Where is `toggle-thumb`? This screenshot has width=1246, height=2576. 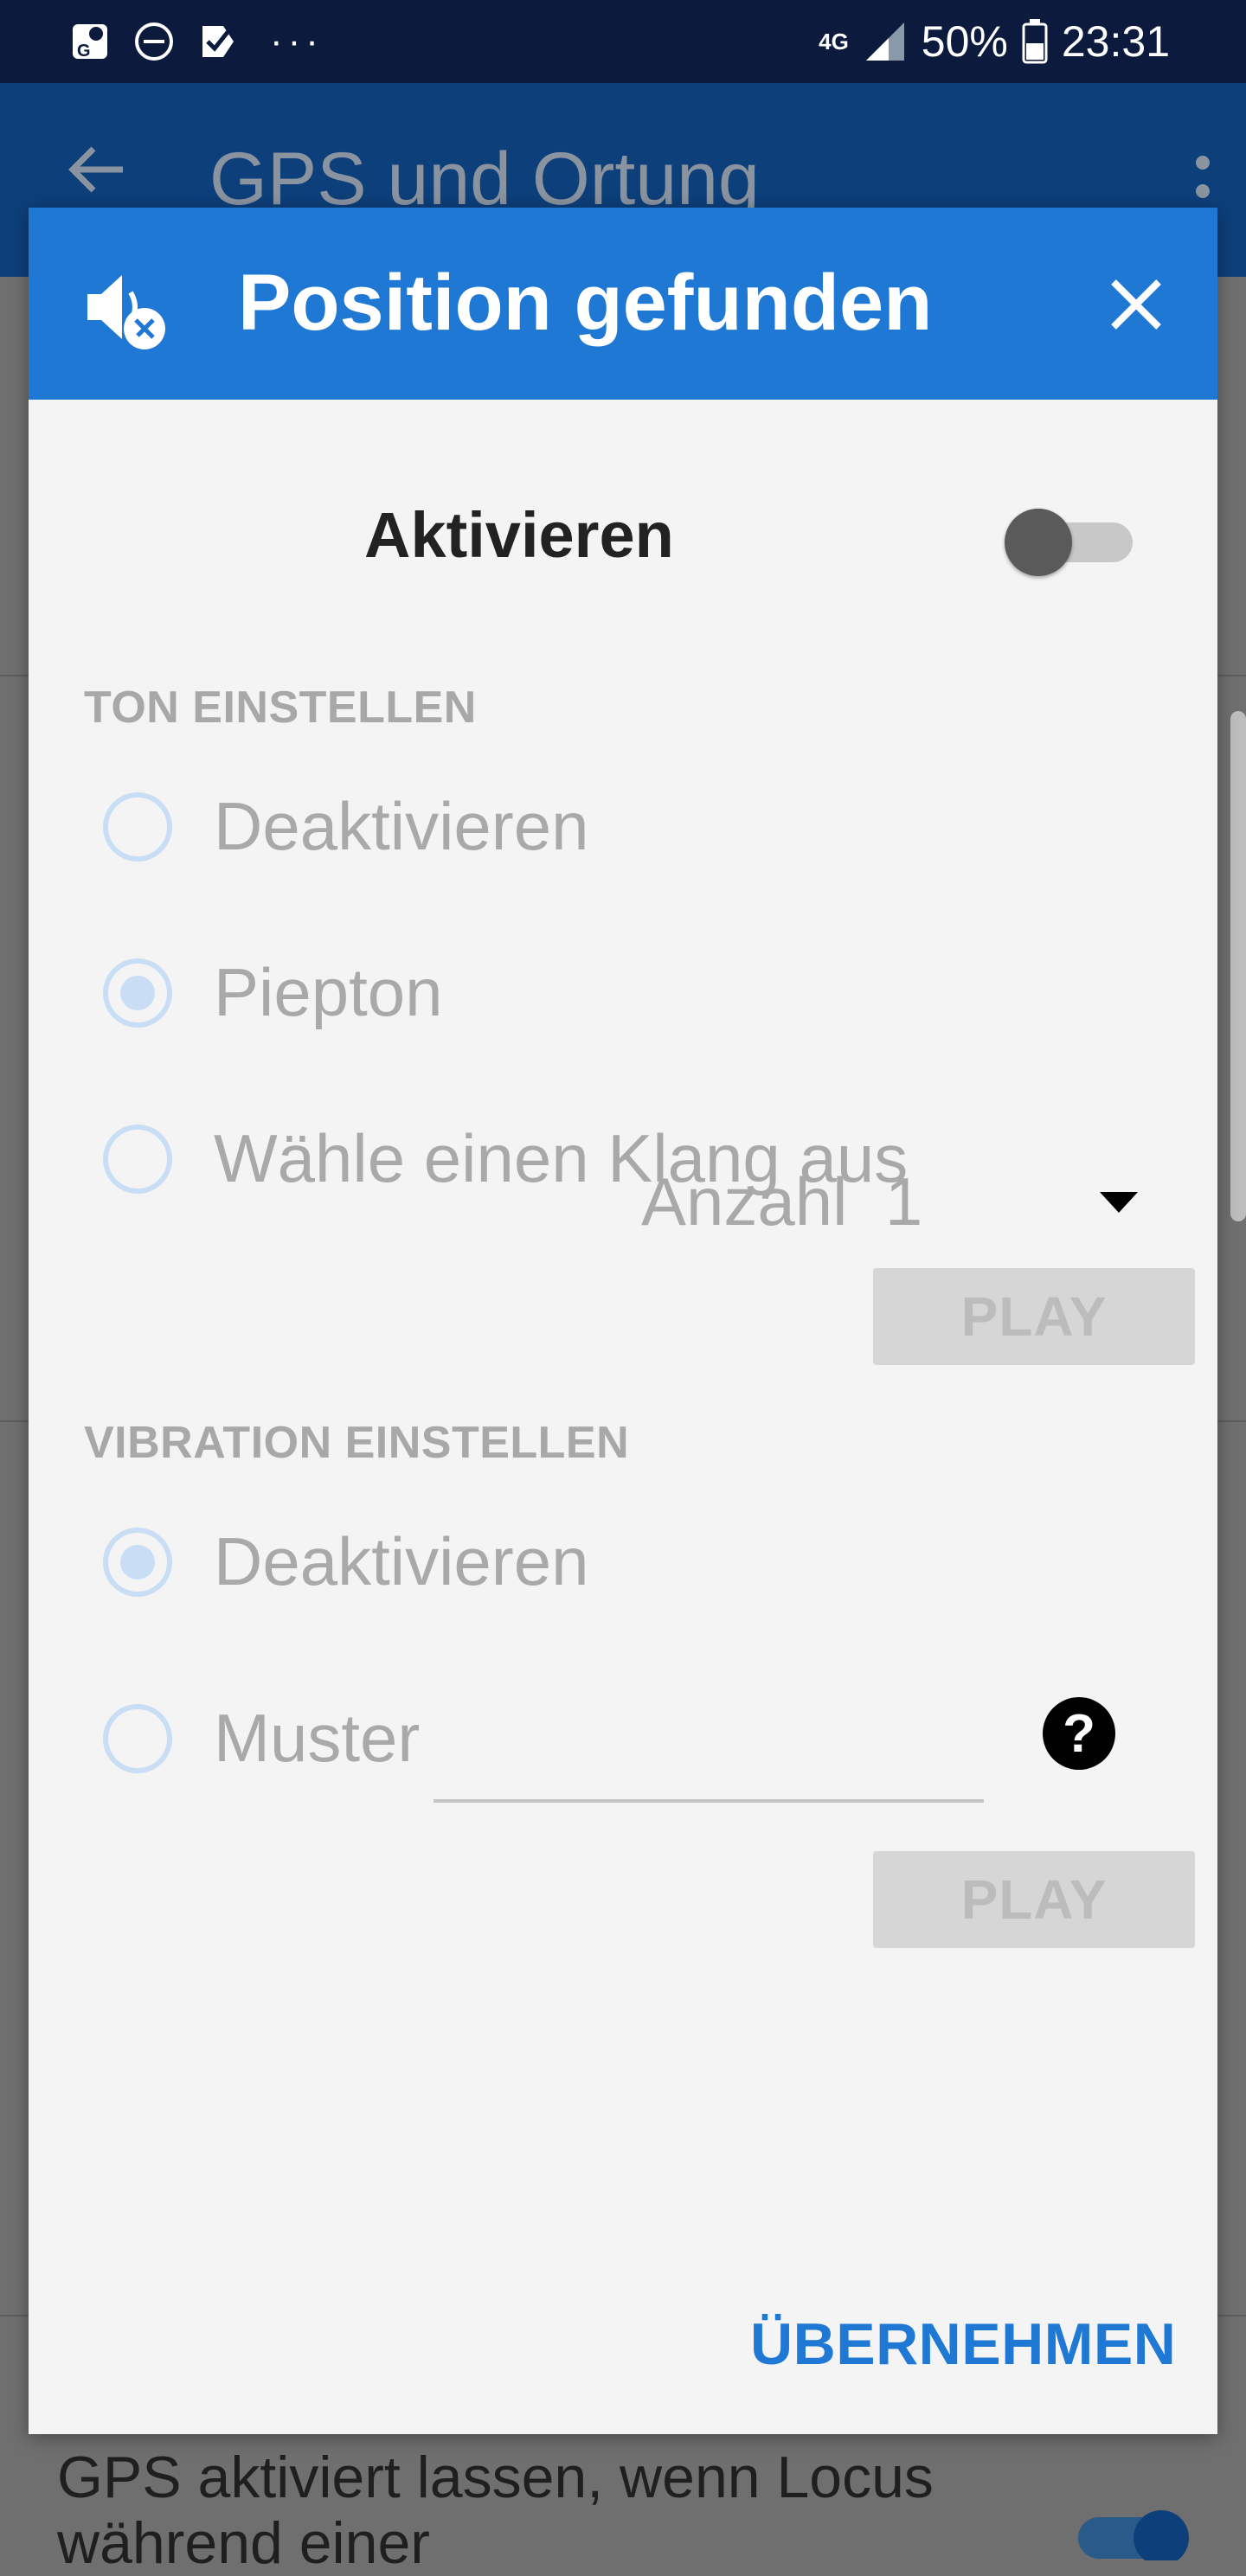
toggle-thumb is located at coordinates (1039, 542).